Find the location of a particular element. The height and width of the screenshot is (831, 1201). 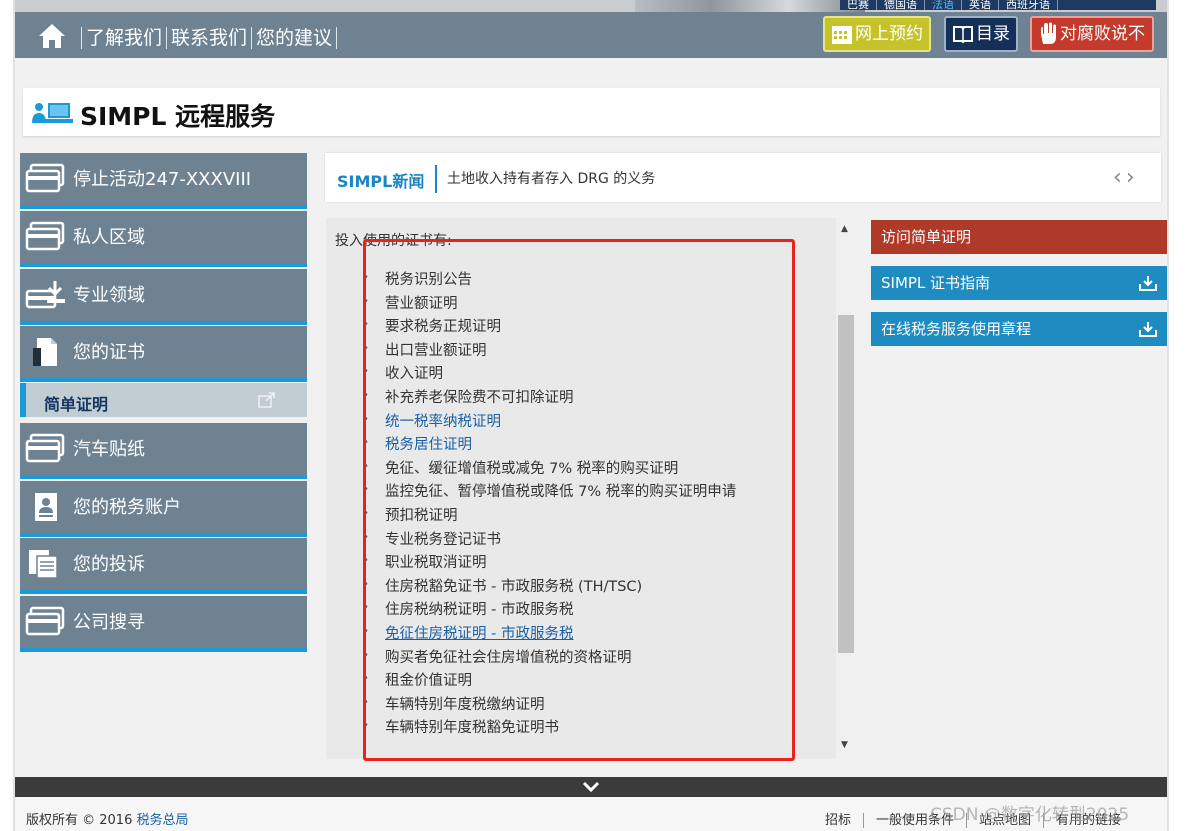

footer-toggle-bar is located at coordinates (591, 787).